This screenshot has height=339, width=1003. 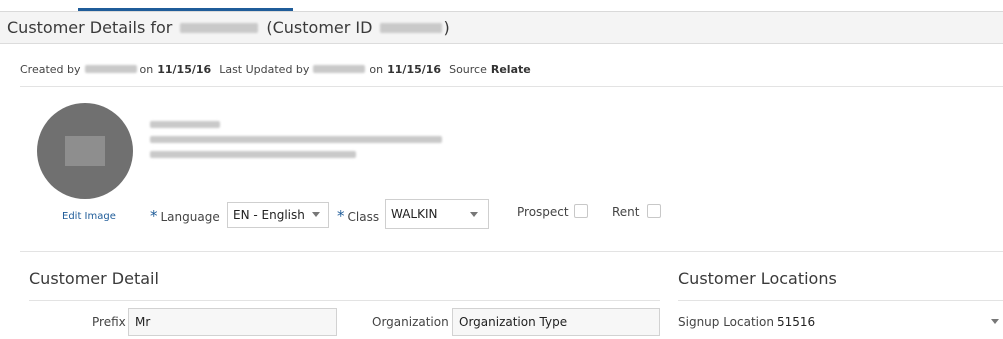 I want to click on customer-id-redacted, so click(x=411, y=27).